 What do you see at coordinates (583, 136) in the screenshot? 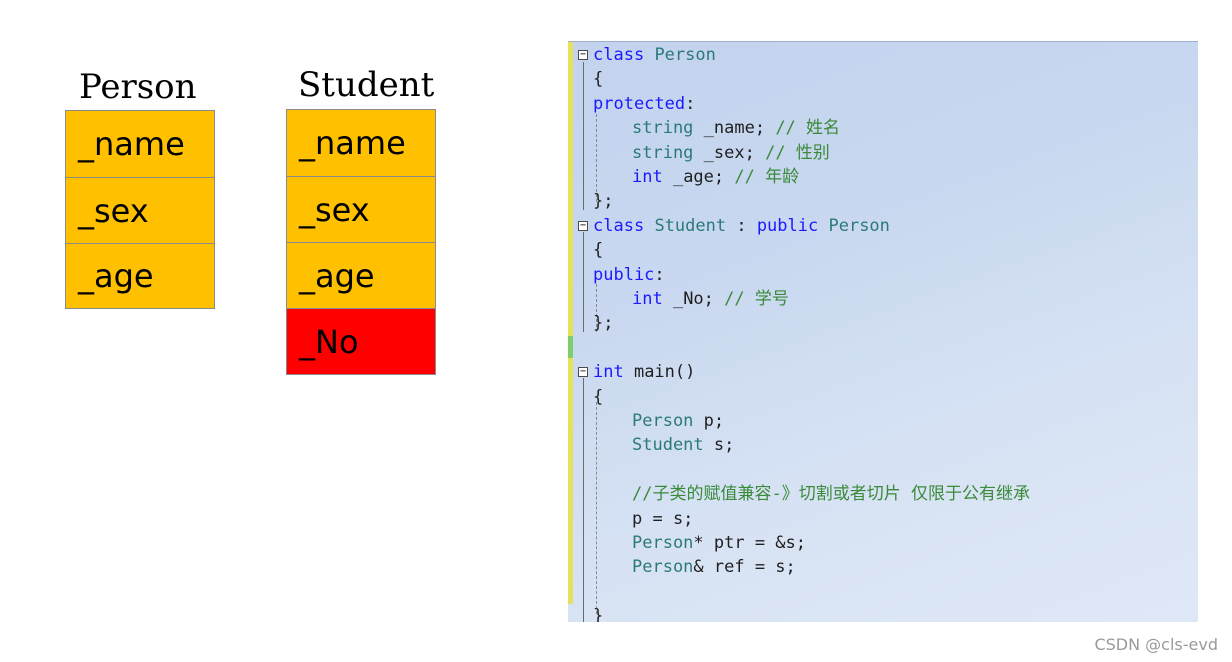
I see `fold-guide-person` at bounding box center [583, 136].